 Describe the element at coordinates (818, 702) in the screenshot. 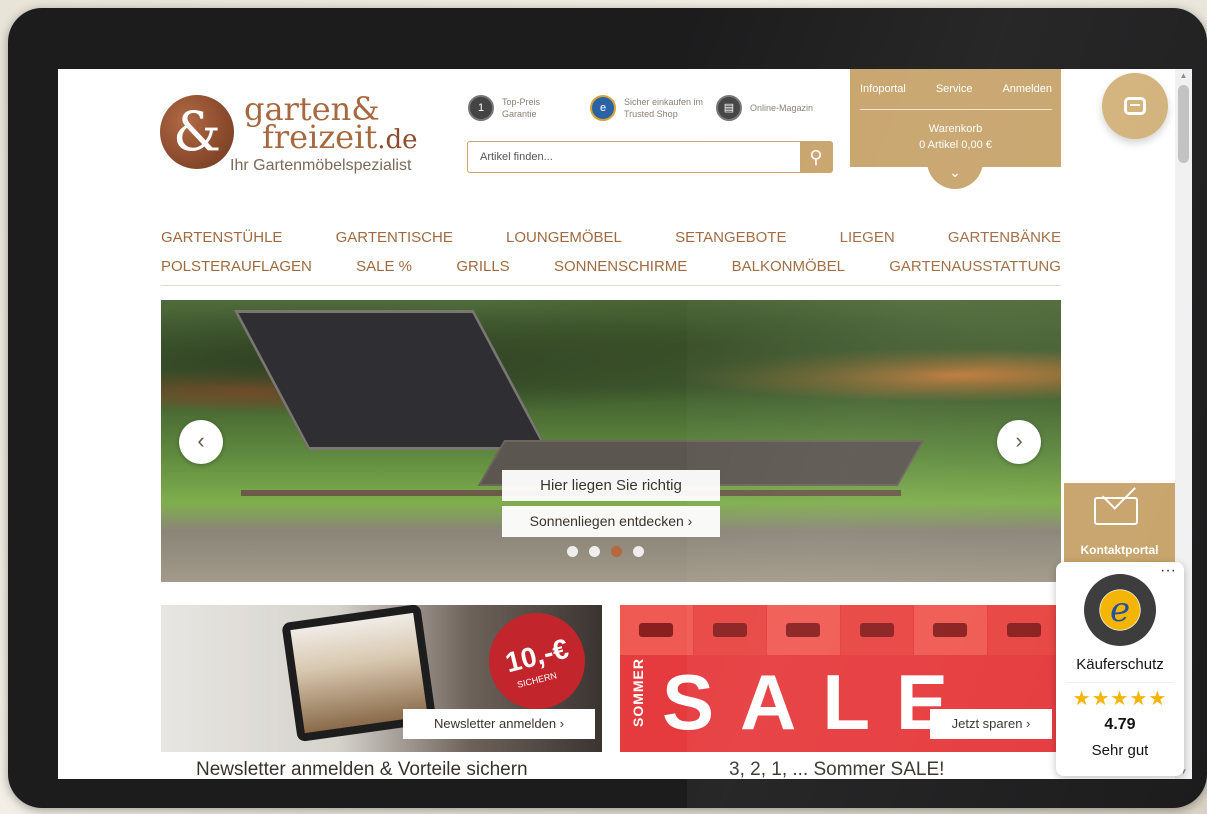

I see `sale-headline: SALE` at that location.